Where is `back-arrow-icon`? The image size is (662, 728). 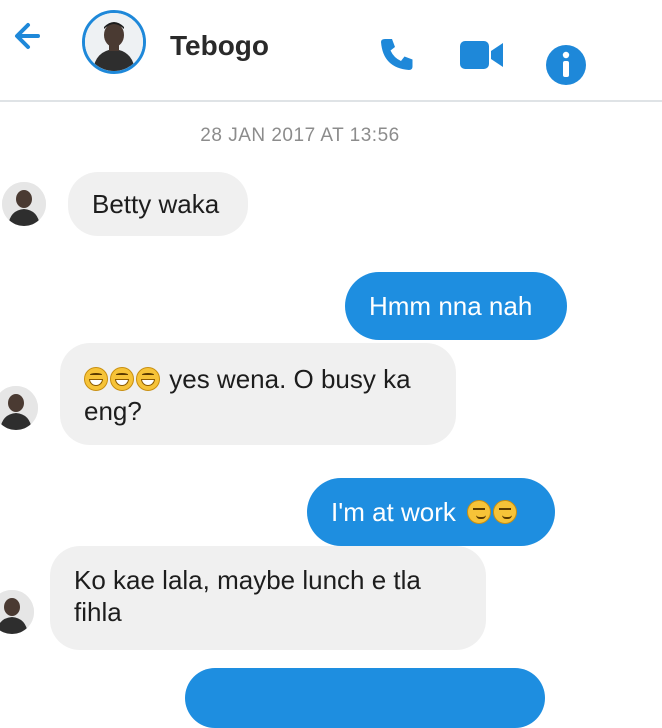
back-arrow-icon is located at coordinates (27, 36).